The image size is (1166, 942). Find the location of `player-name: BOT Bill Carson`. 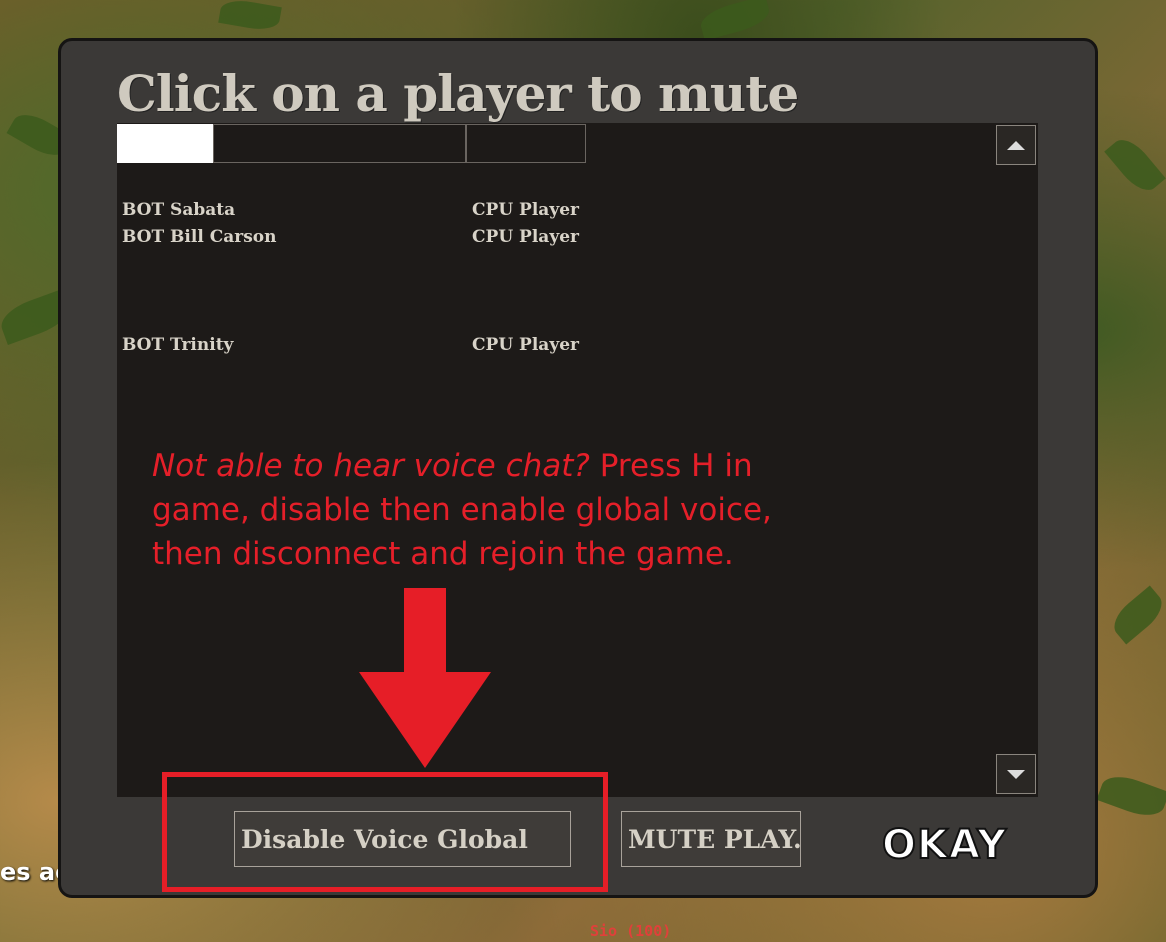

player-name: BOT Bill Carson is located at coordinates (199, 237).